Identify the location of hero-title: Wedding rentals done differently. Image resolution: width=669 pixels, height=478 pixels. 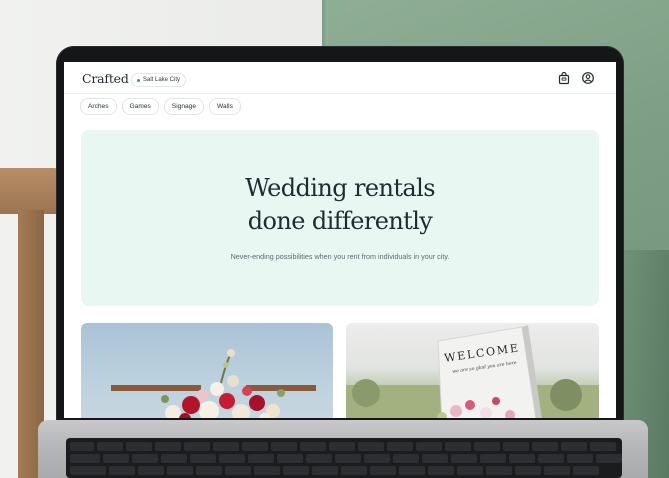
(340, 205).